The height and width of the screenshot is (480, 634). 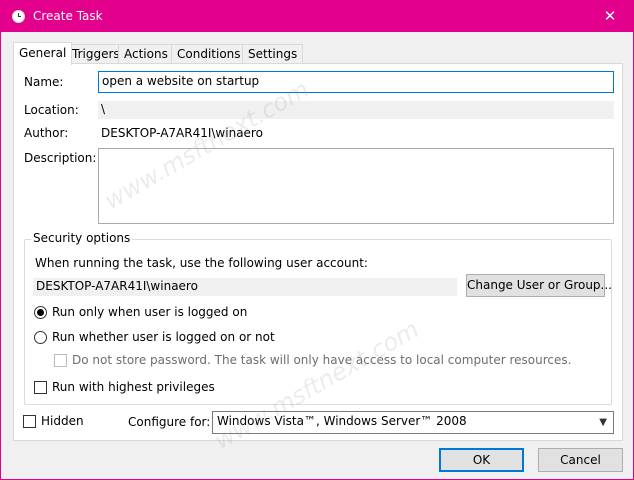 I want to click on tab-conditions: Conditions, so click(x=209, y=54).